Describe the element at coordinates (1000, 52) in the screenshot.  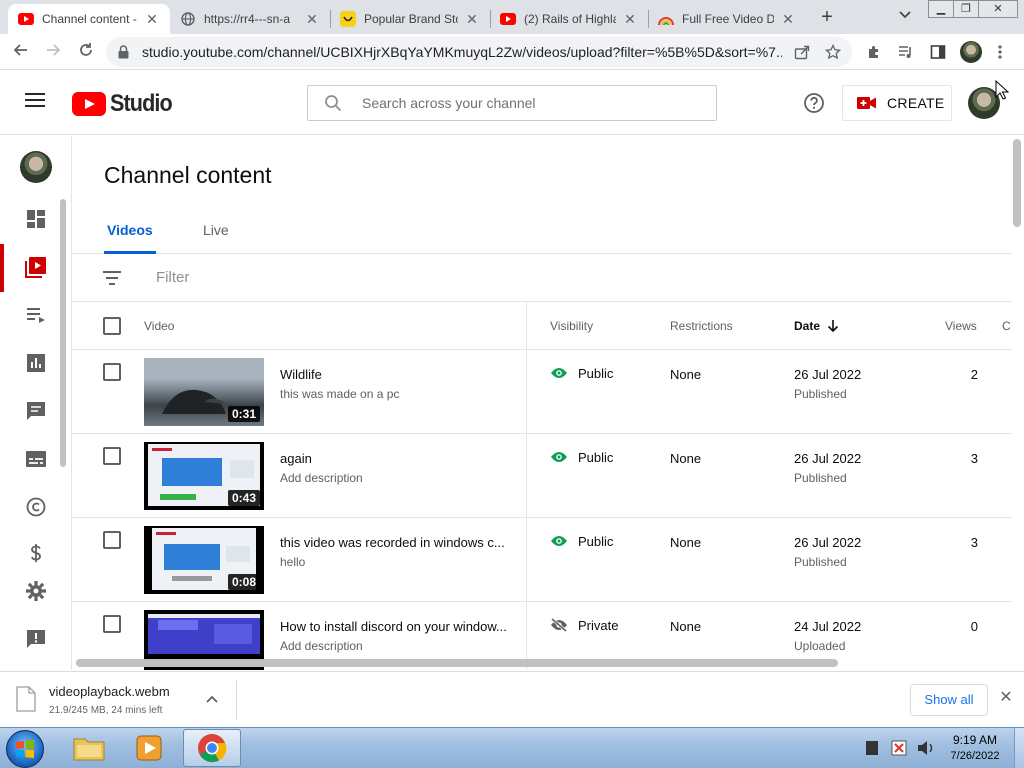
I see `chrome-menu-icon` at that location.